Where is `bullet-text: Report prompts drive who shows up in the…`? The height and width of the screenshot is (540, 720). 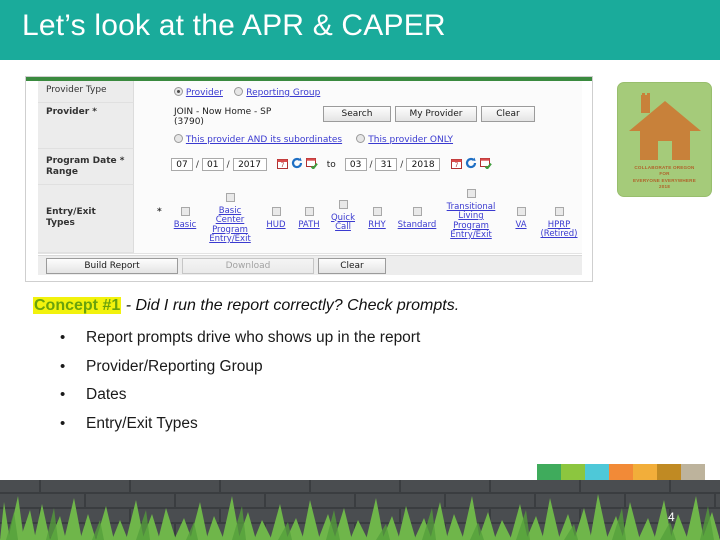
bullet-text: Report prompts drive who shows up in the… is located at coordinates (253, 337).